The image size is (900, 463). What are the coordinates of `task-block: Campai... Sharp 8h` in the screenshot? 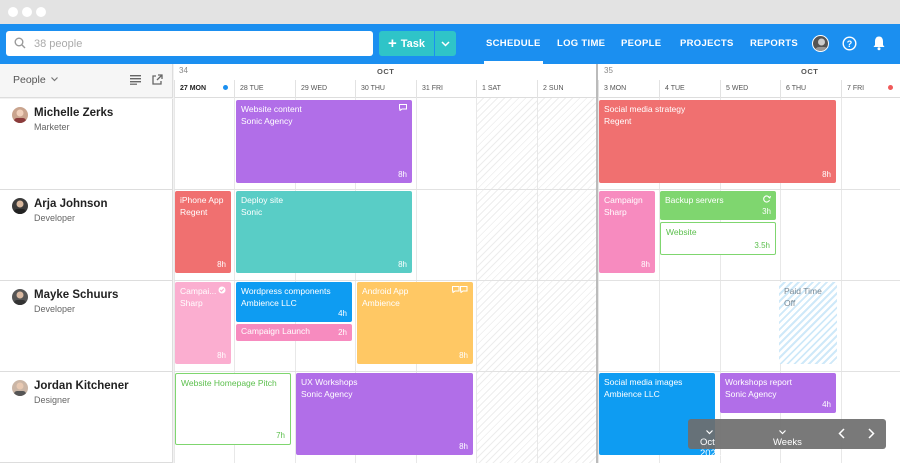 It's located at (203, 323).